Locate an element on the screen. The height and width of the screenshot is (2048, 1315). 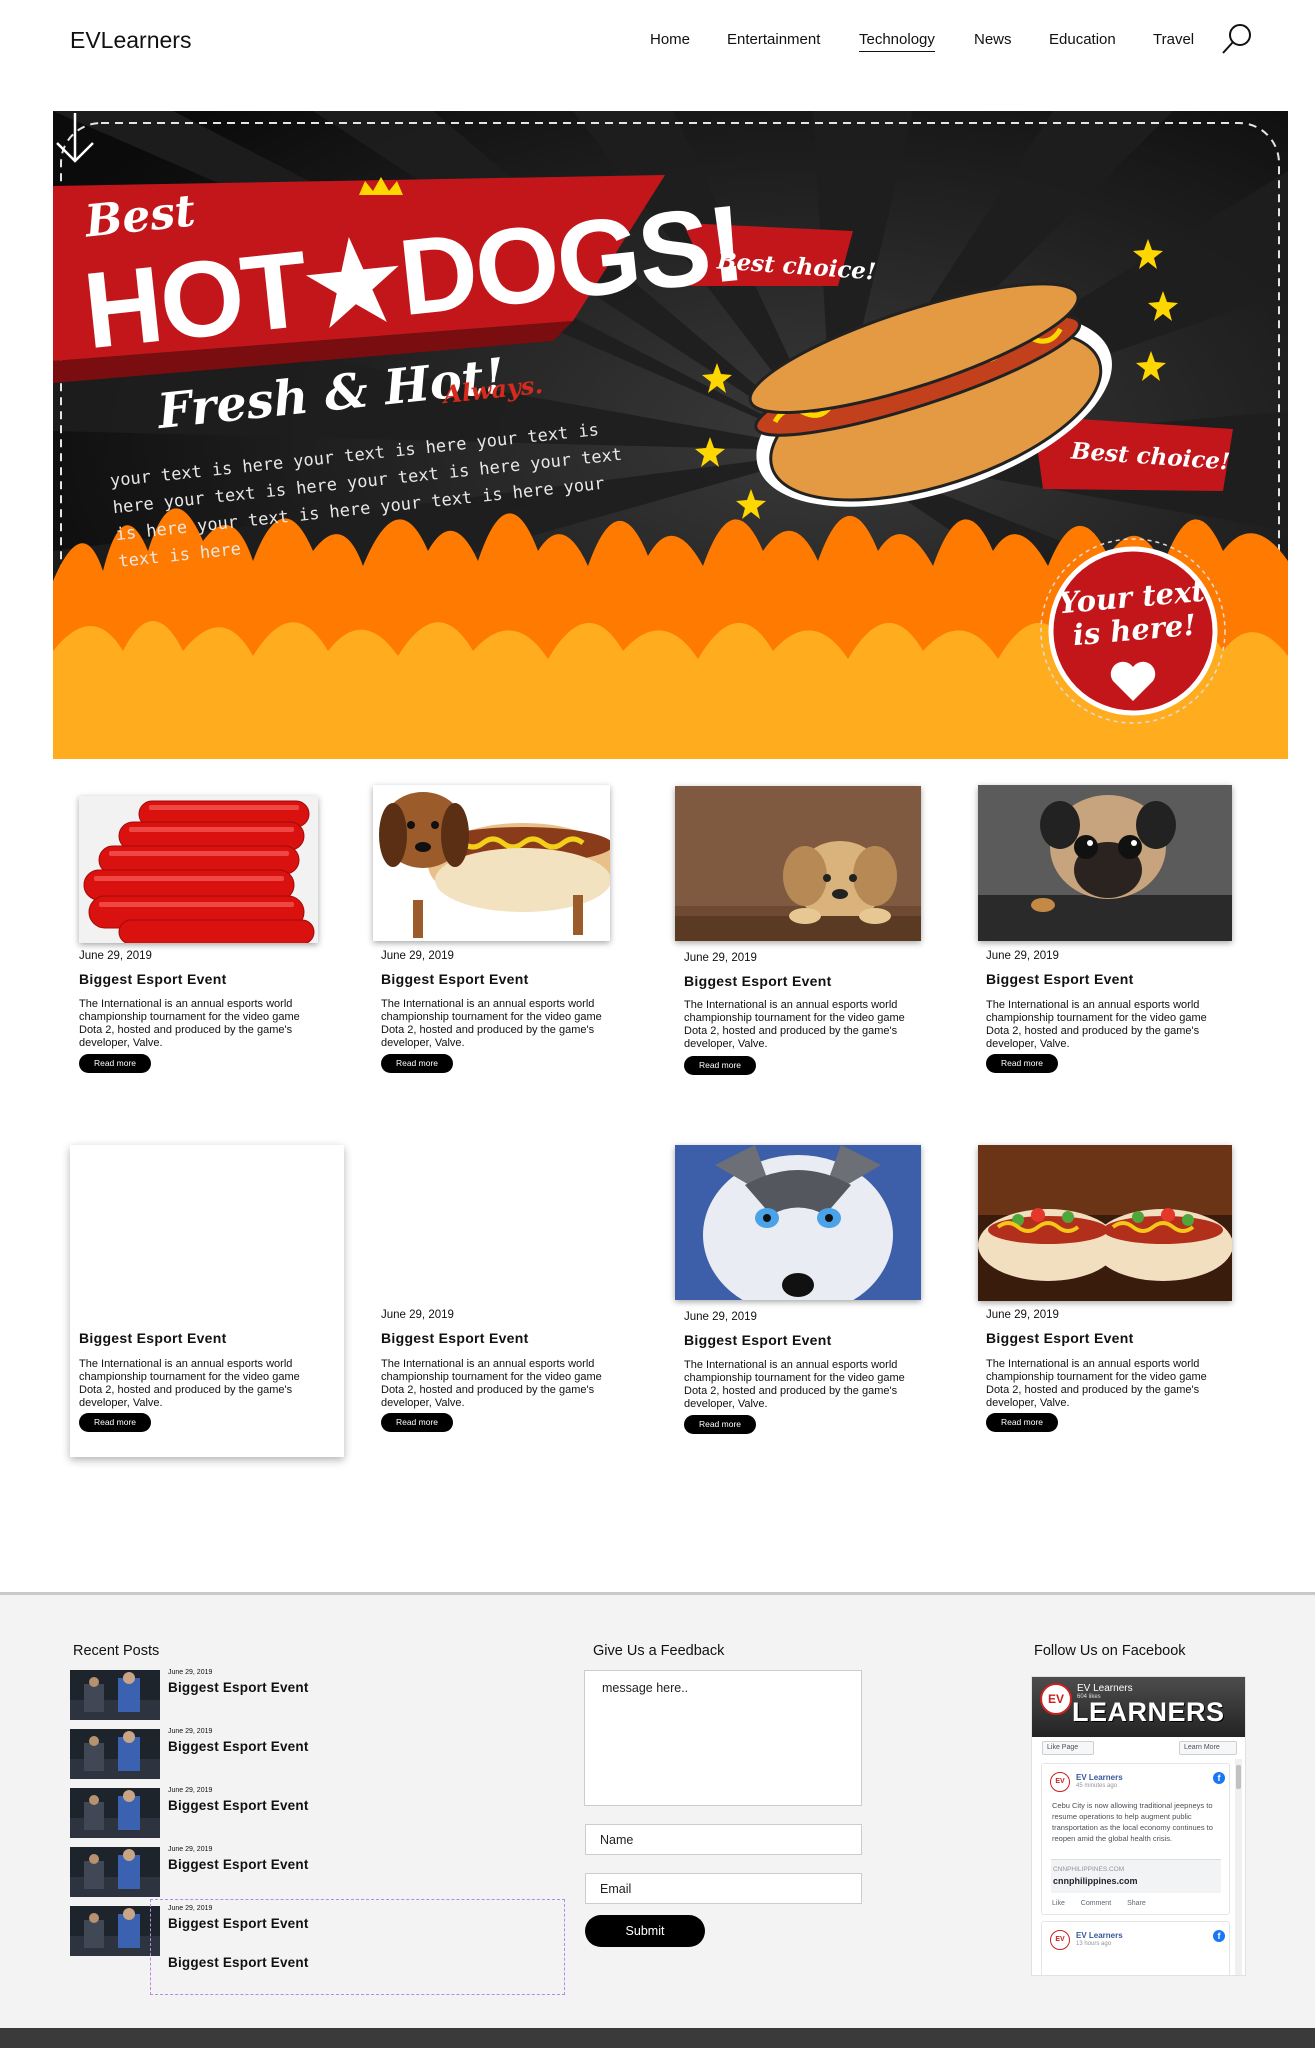
sausages-image is located at coordinates (198, 869).